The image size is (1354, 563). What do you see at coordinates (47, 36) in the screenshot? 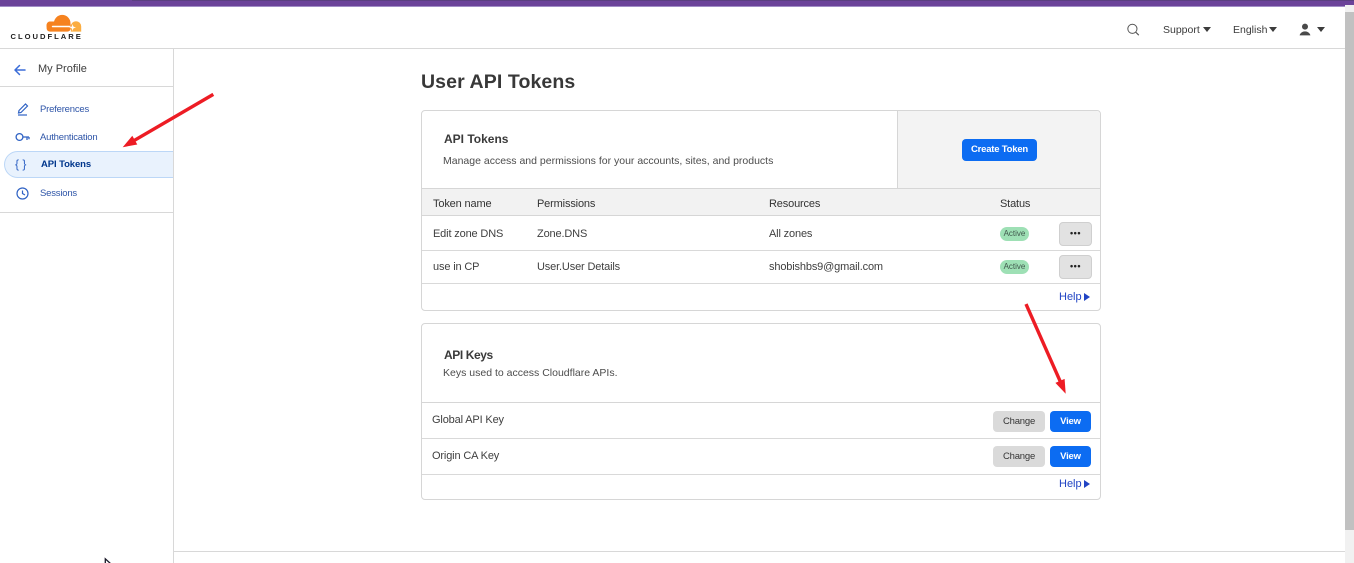
I see `svg-text: CLOUDFLARE` at bounding box center [47, 36].